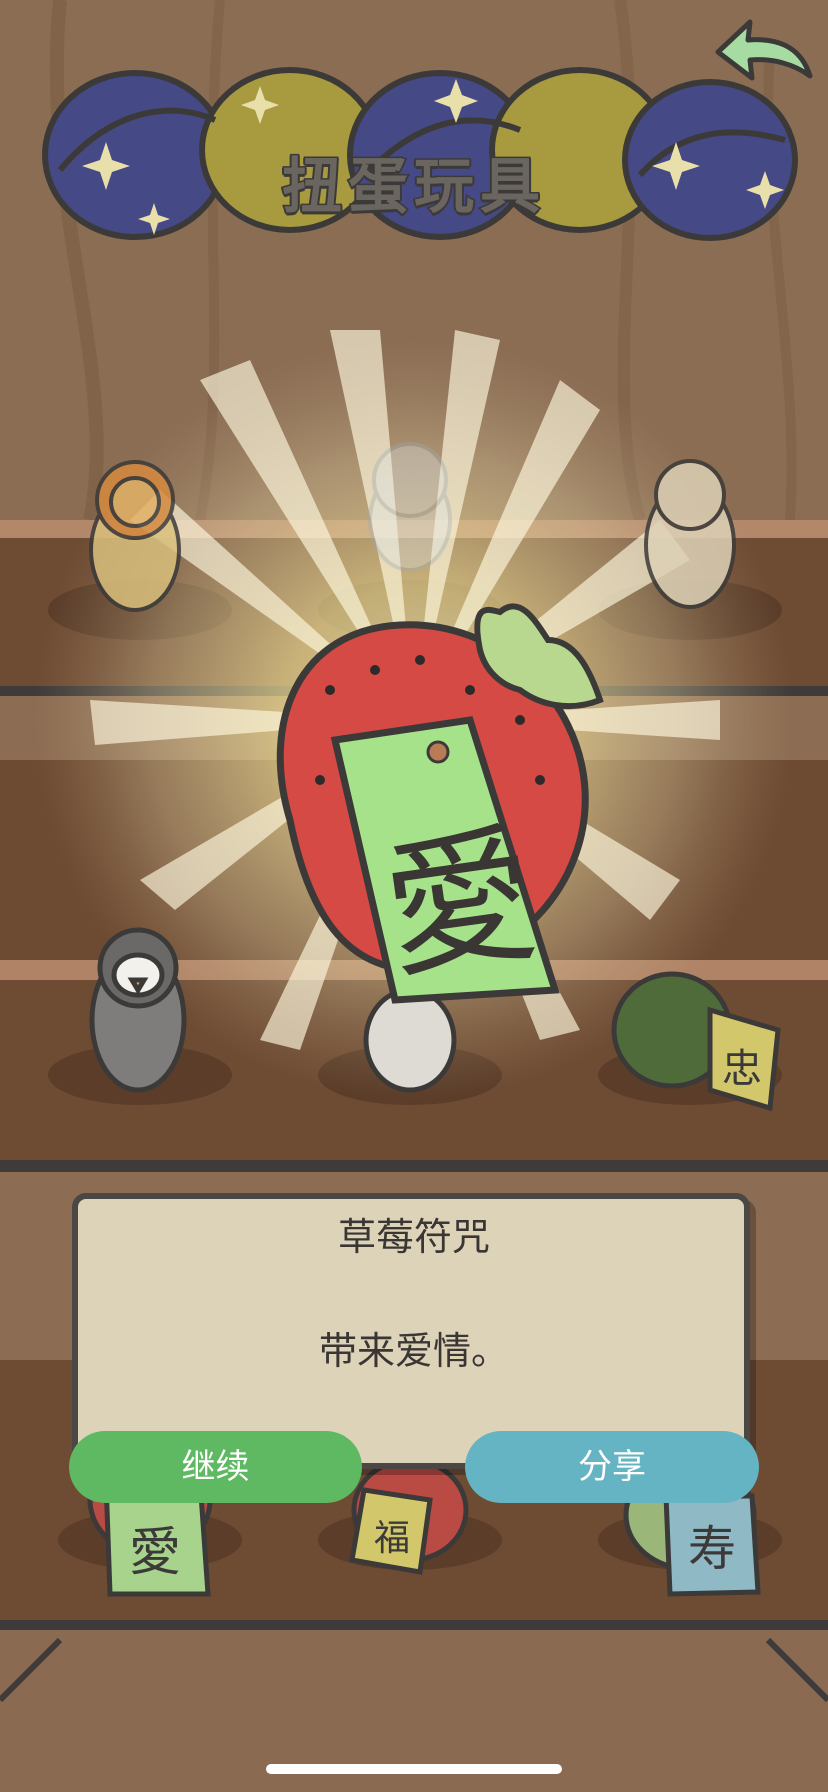 This screenshot has width=828, height=1792. Describe the element at coordinates (742, 1069) in the screenshot. I see `loyalty-charm-character: 忠` at that location.